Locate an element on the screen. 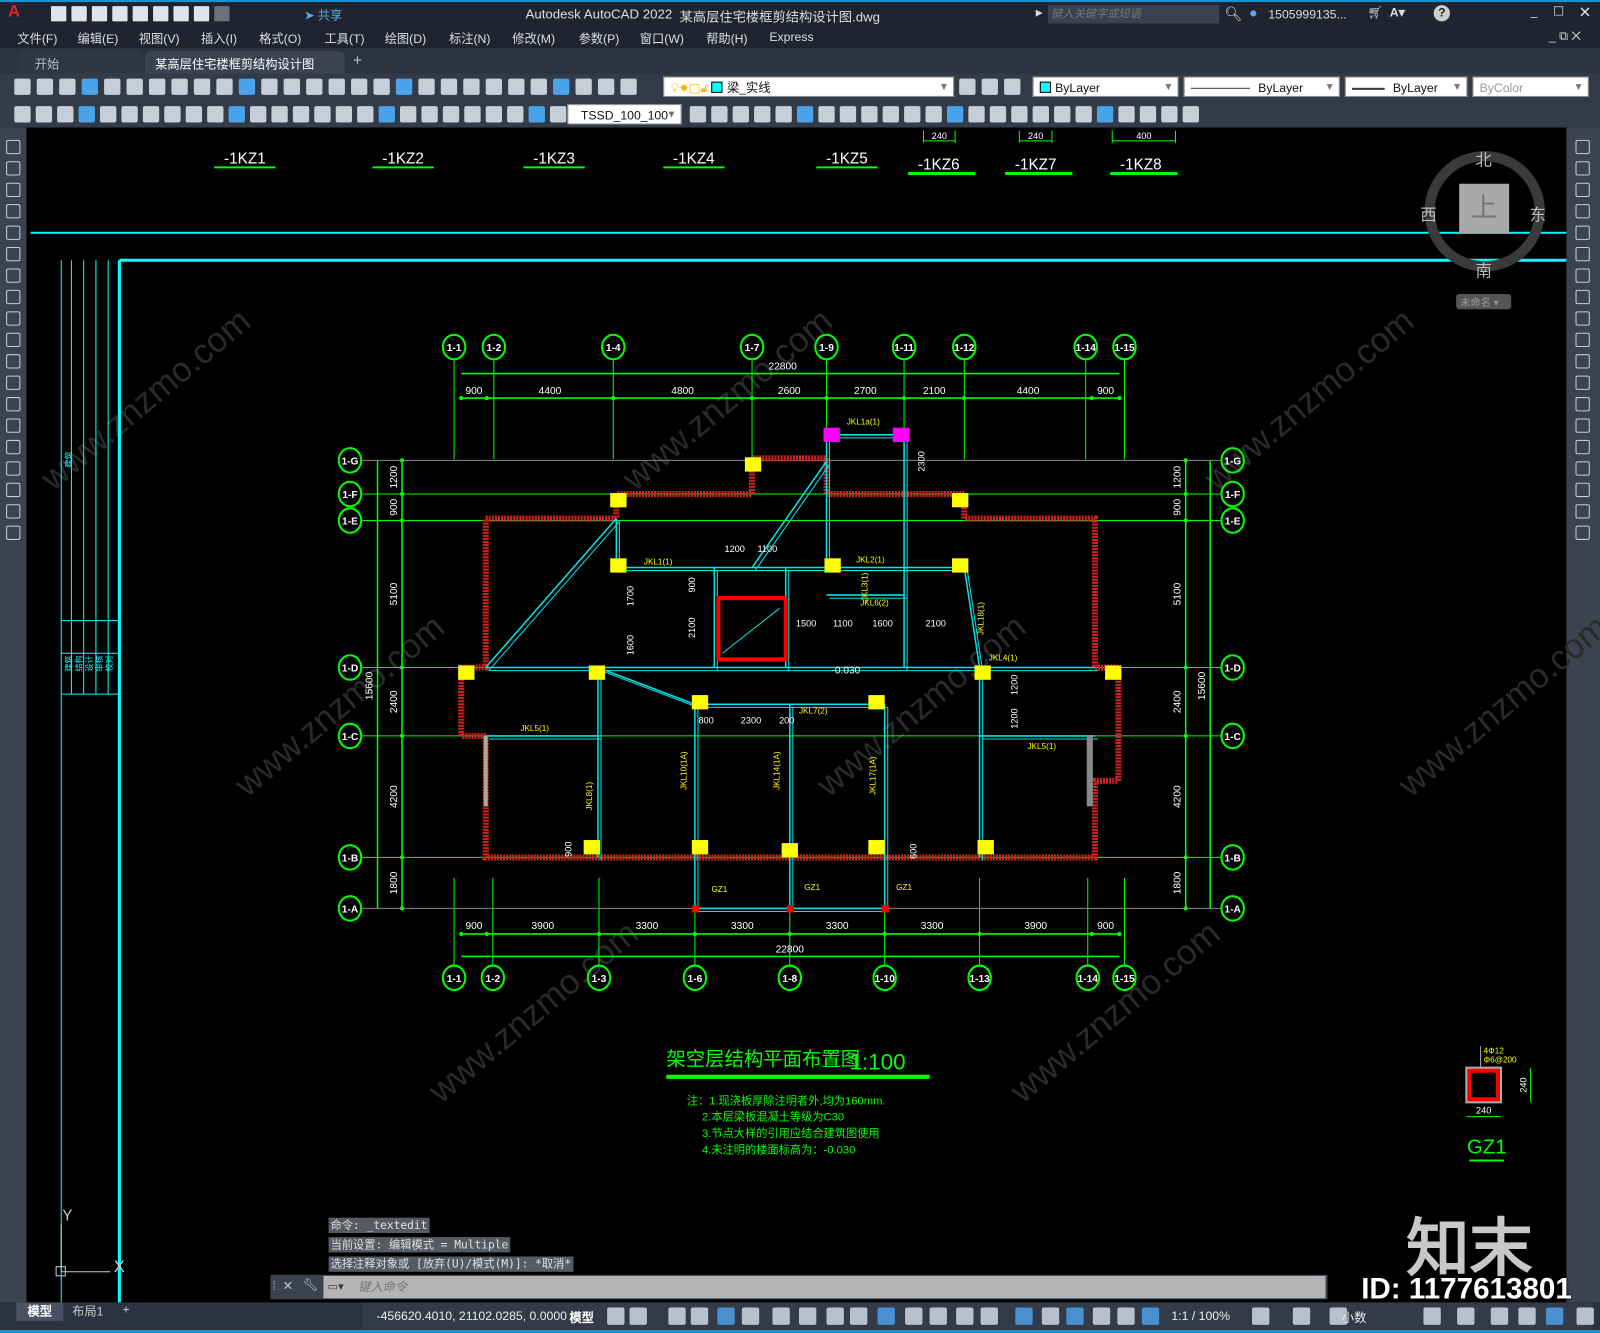  beam-label: JKL7(2) is located at coordinates (813, 710).